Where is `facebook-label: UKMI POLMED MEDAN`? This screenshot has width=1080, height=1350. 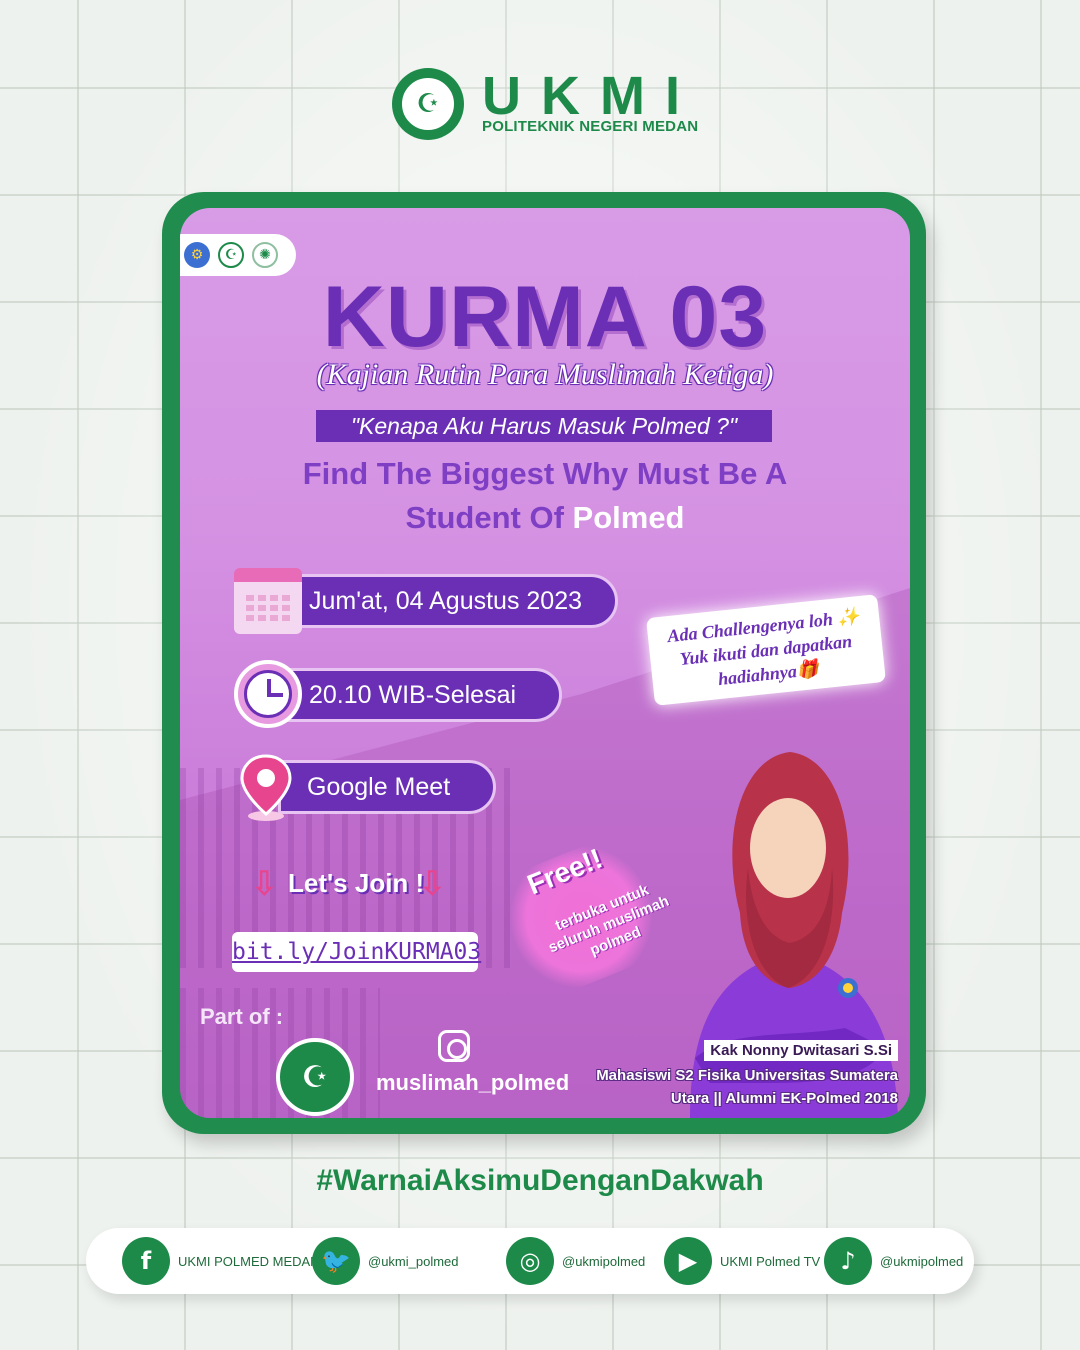 facebook-label: UKMI POLMED MEDAN is located at coordinates (249, 1261).